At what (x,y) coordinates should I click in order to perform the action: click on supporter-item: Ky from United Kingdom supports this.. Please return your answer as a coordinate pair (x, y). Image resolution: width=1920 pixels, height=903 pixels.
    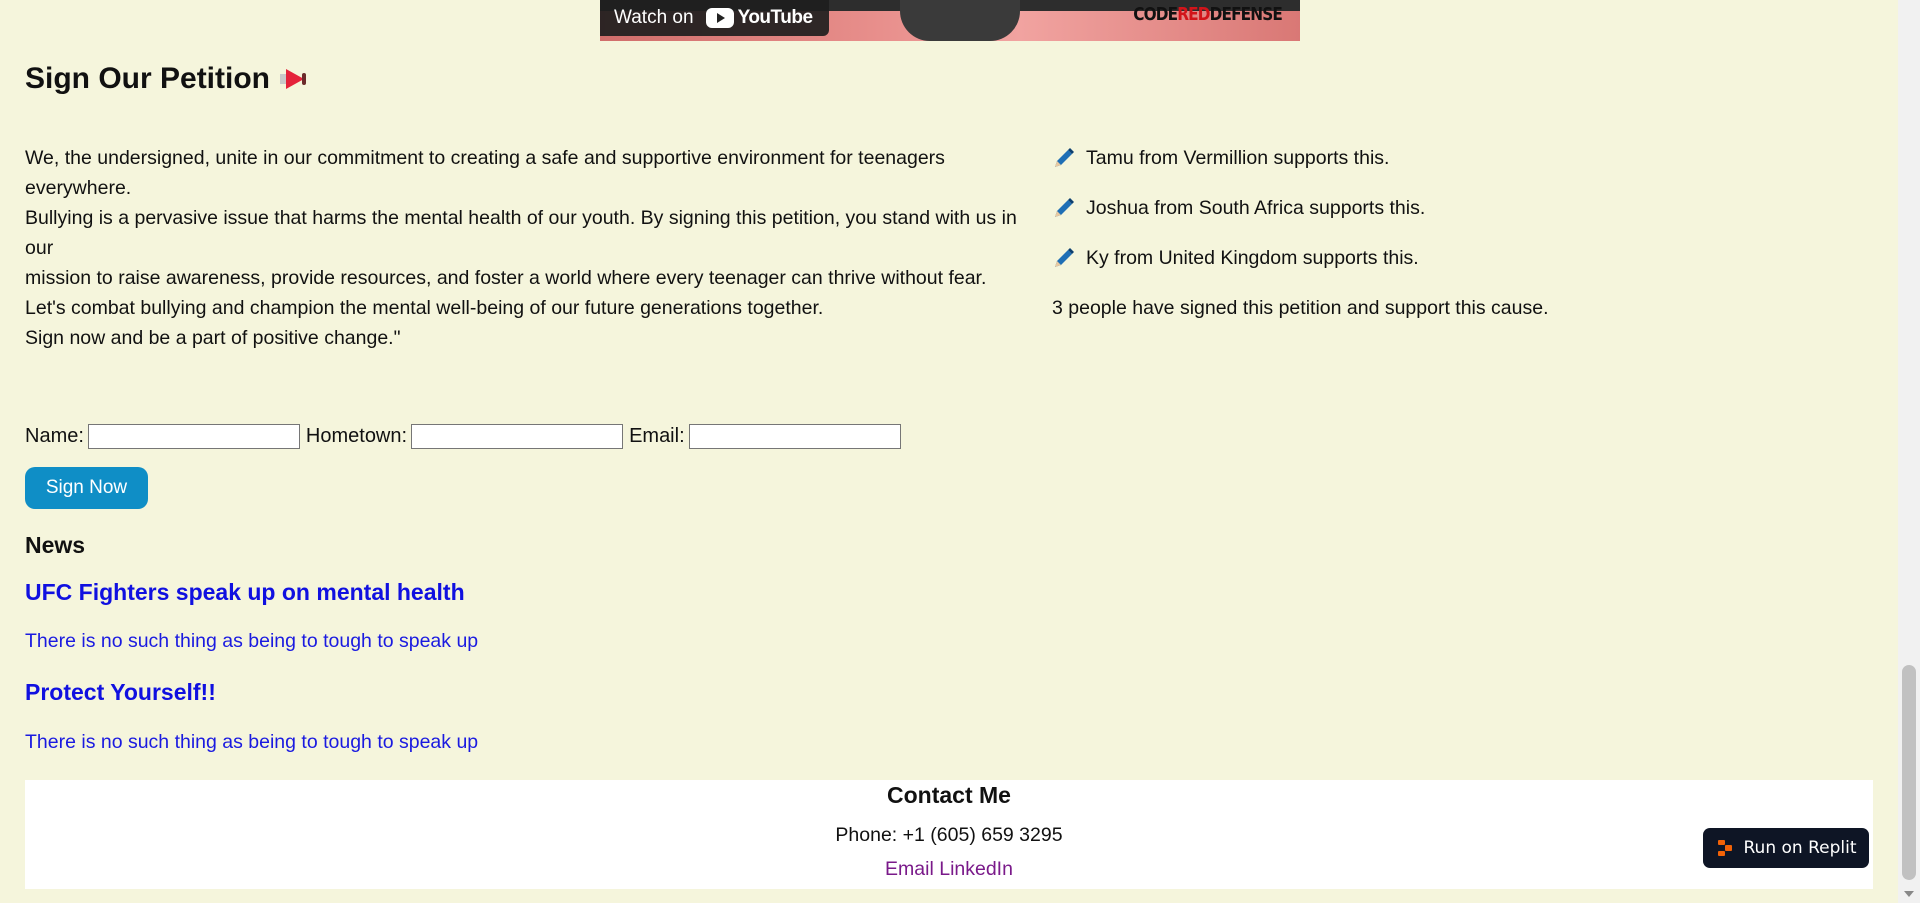
    Looking at the image, I should click on (1300, 258).